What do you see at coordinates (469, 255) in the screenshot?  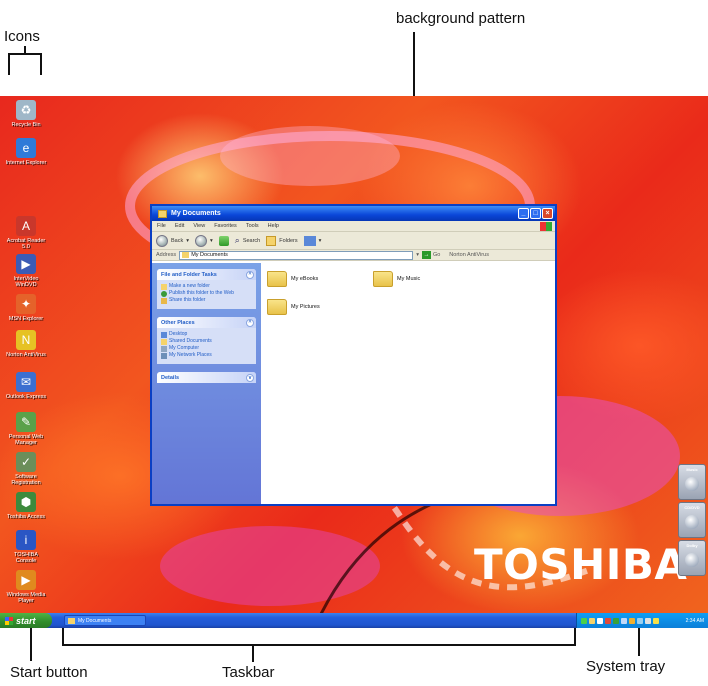 I see `links-norton: Norton AntiVirus` at bounding box center [469, 255].